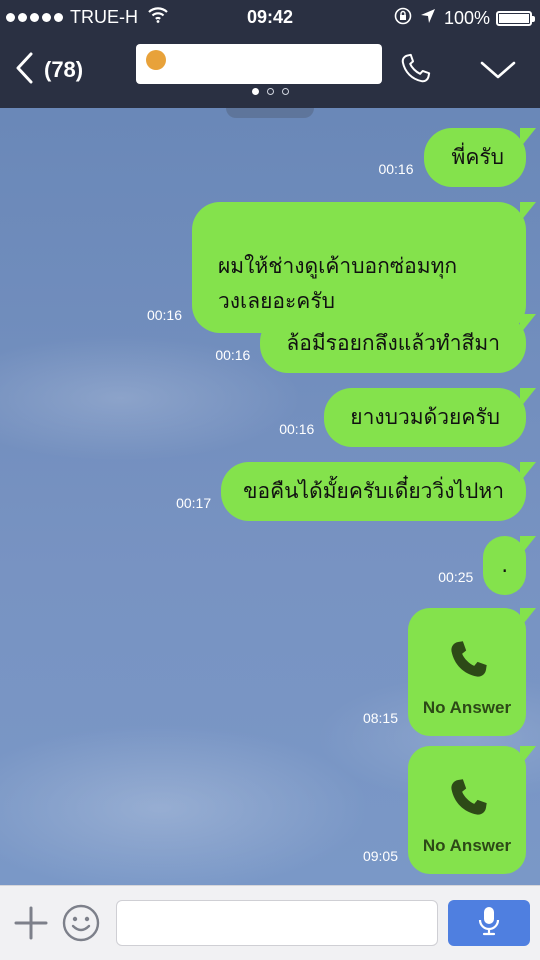 This screenshot has height=960, width=540. I want to click on message-text: ยางบวมด้วยครับ, so click(425, 417).